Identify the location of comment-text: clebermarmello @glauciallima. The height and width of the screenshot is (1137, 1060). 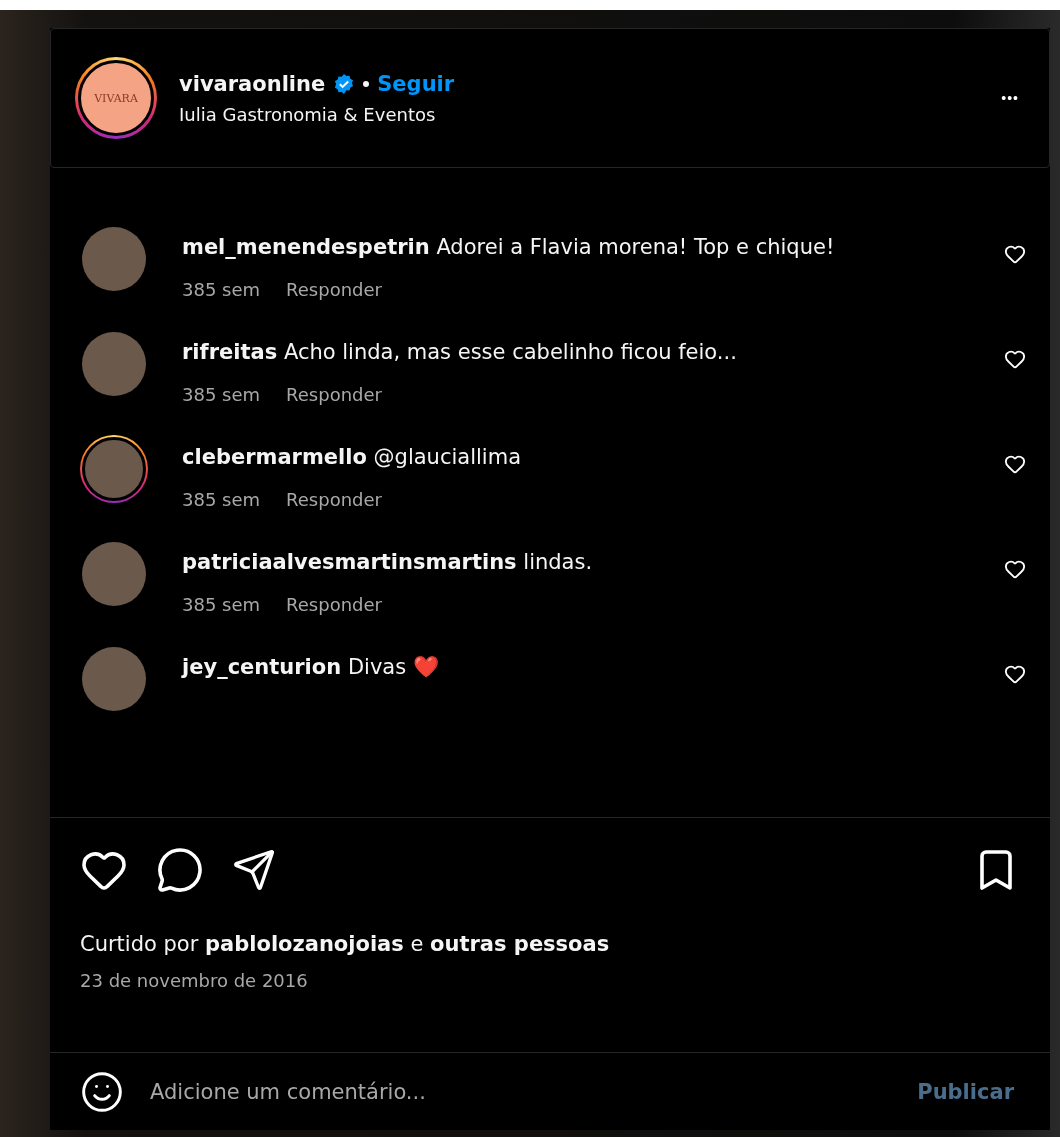
(352, 457).